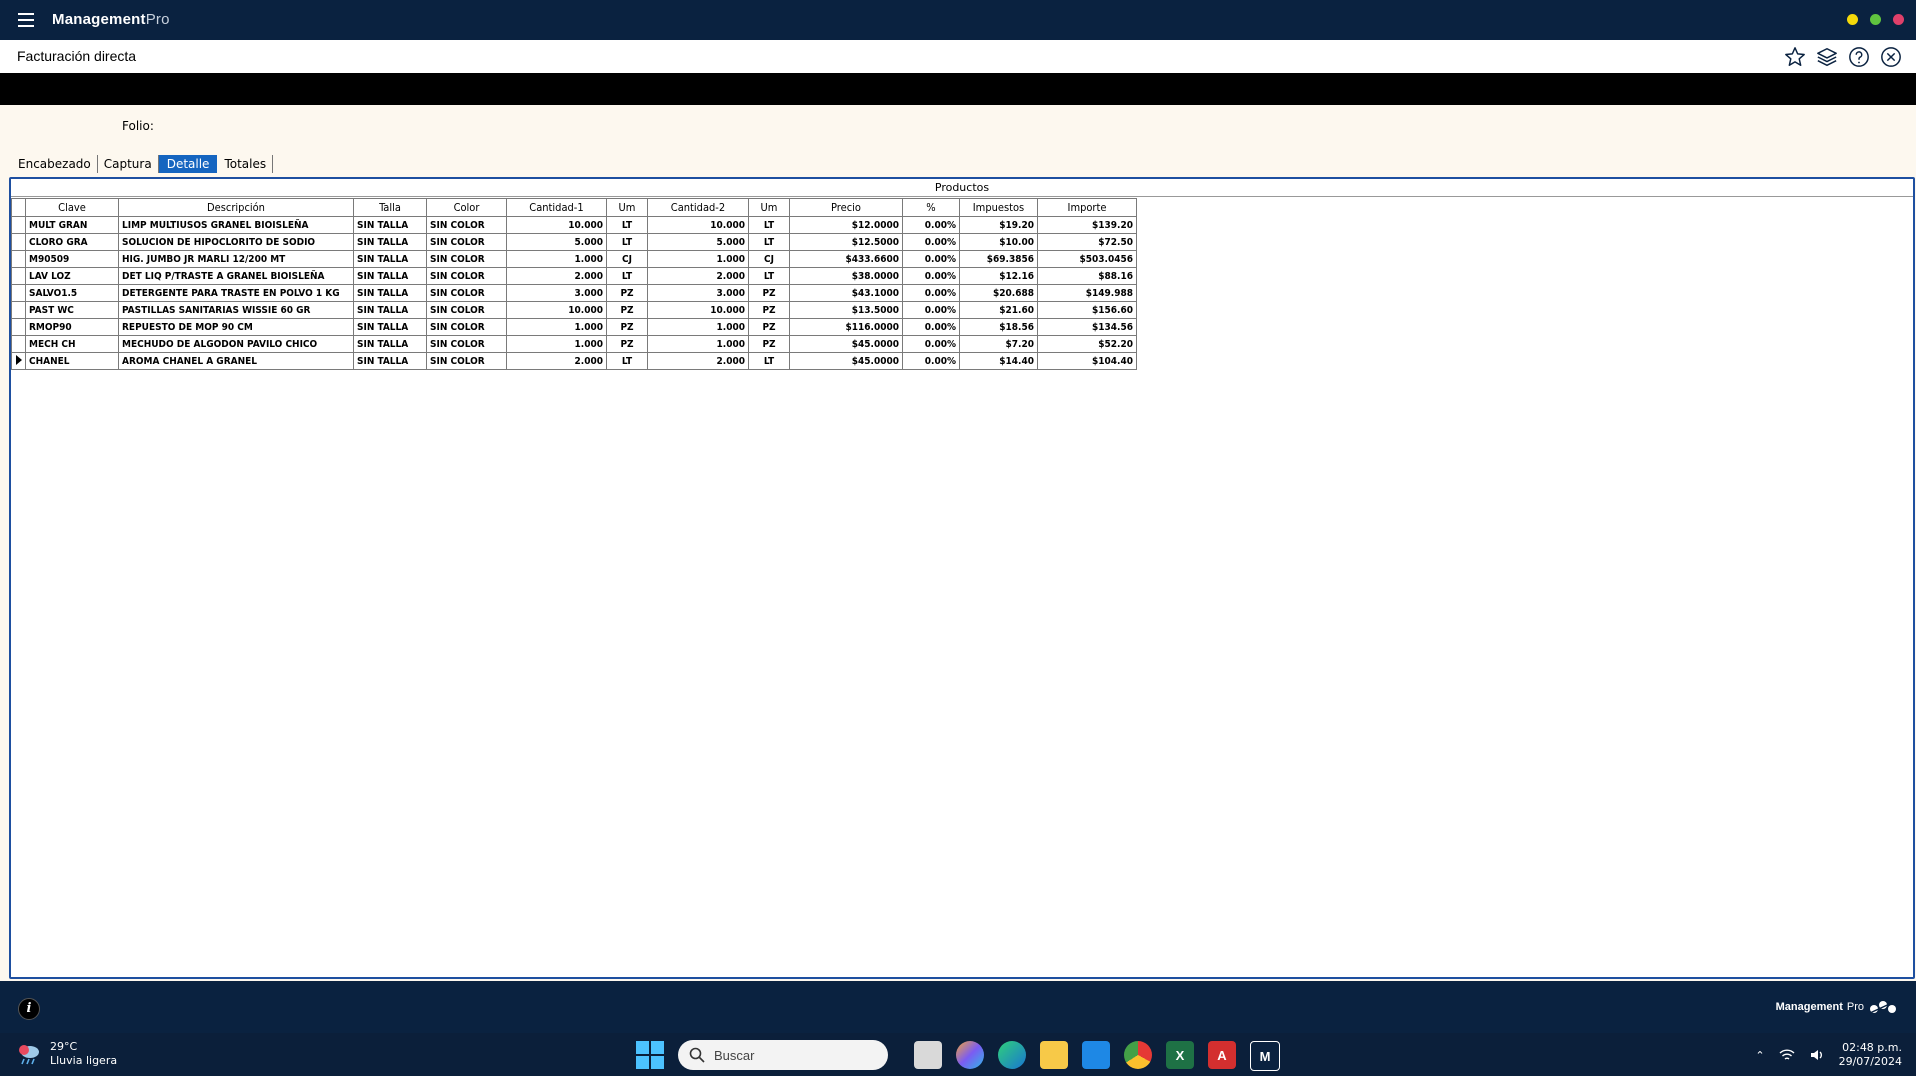 This screenshot has width=1916, height=1076. I want to click on column-header: Um, so click(627, 207).